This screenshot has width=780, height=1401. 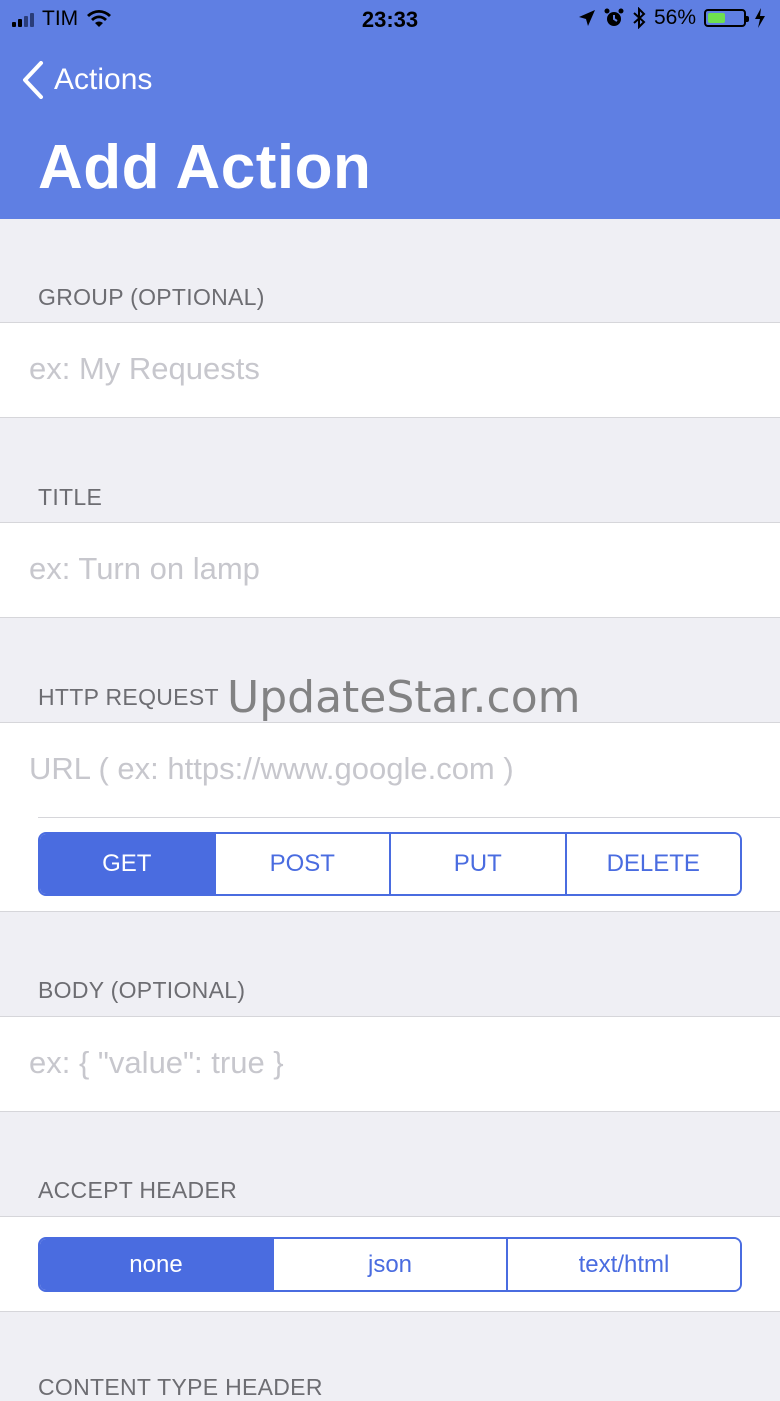 I want to click on method-put-button: PUT, so click(x=477, y=864).